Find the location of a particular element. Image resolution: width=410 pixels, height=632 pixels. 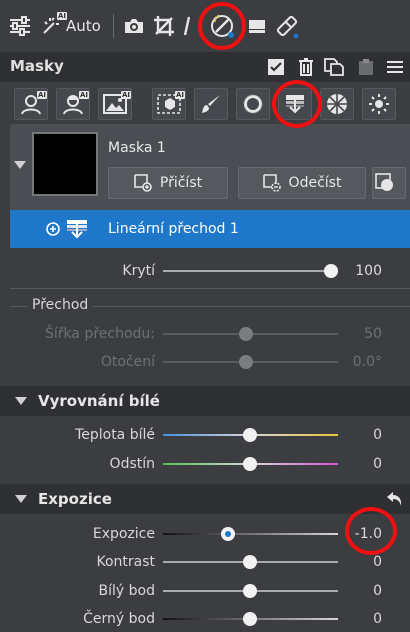

brush-mask-button is located at coordinates (211, 104).